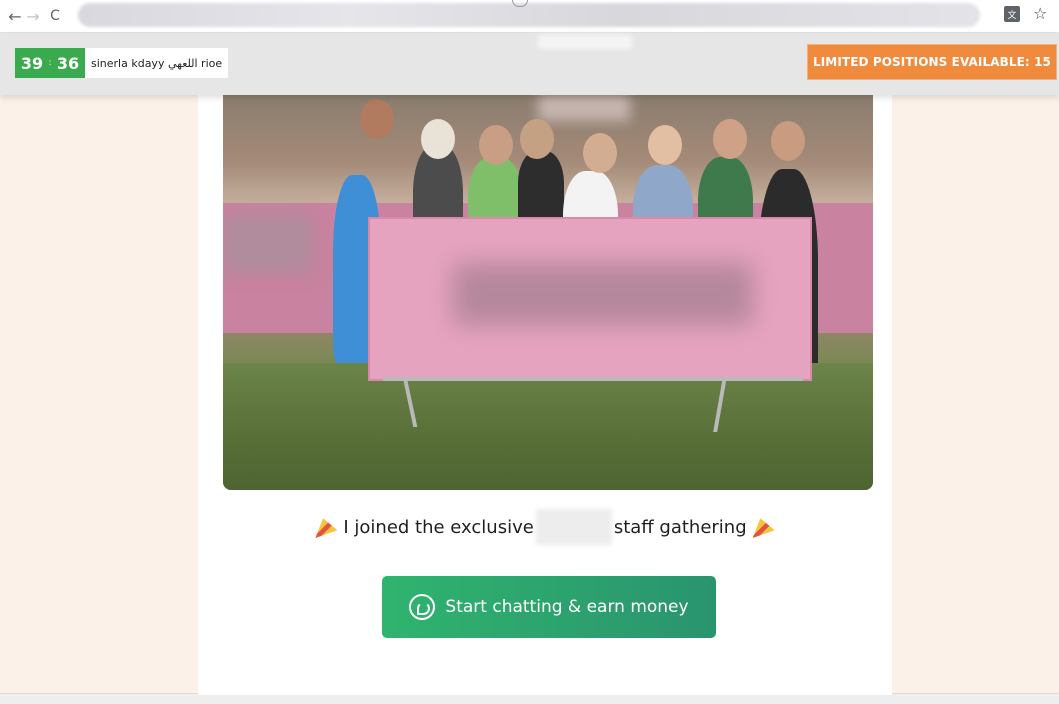 This screenshot has width=1059, height=704. What do you see at coordinates (1040, 13) in the screenshot?
I see `bookmark-star-icon: ☆` at bounding box center [1040, 13].